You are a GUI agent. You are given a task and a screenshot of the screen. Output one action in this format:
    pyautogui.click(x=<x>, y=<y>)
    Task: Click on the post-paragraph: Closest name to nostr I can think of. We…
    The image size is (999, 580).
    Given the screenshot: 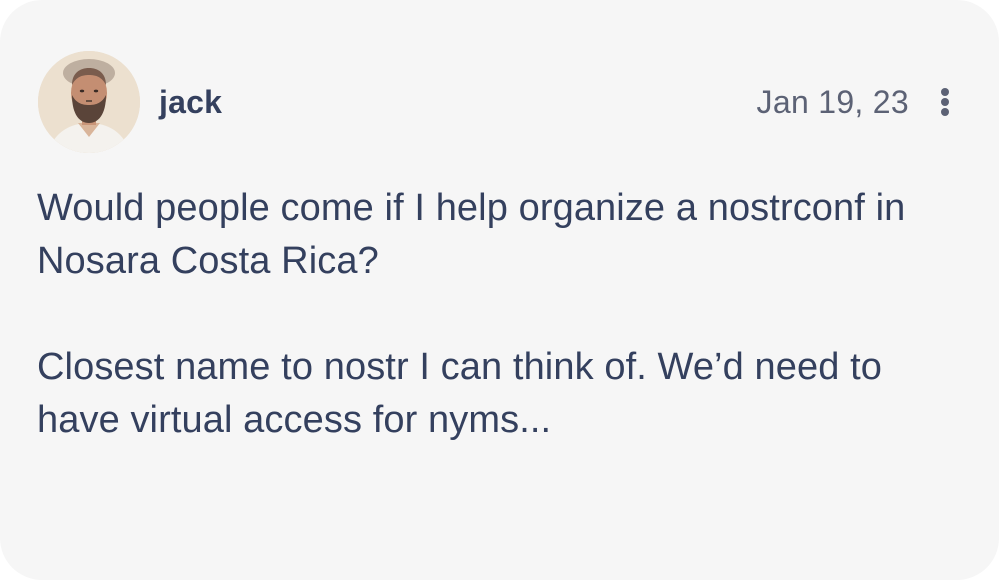 What is the action you would take?
    pyautogui.click(x=459, y=393)
    